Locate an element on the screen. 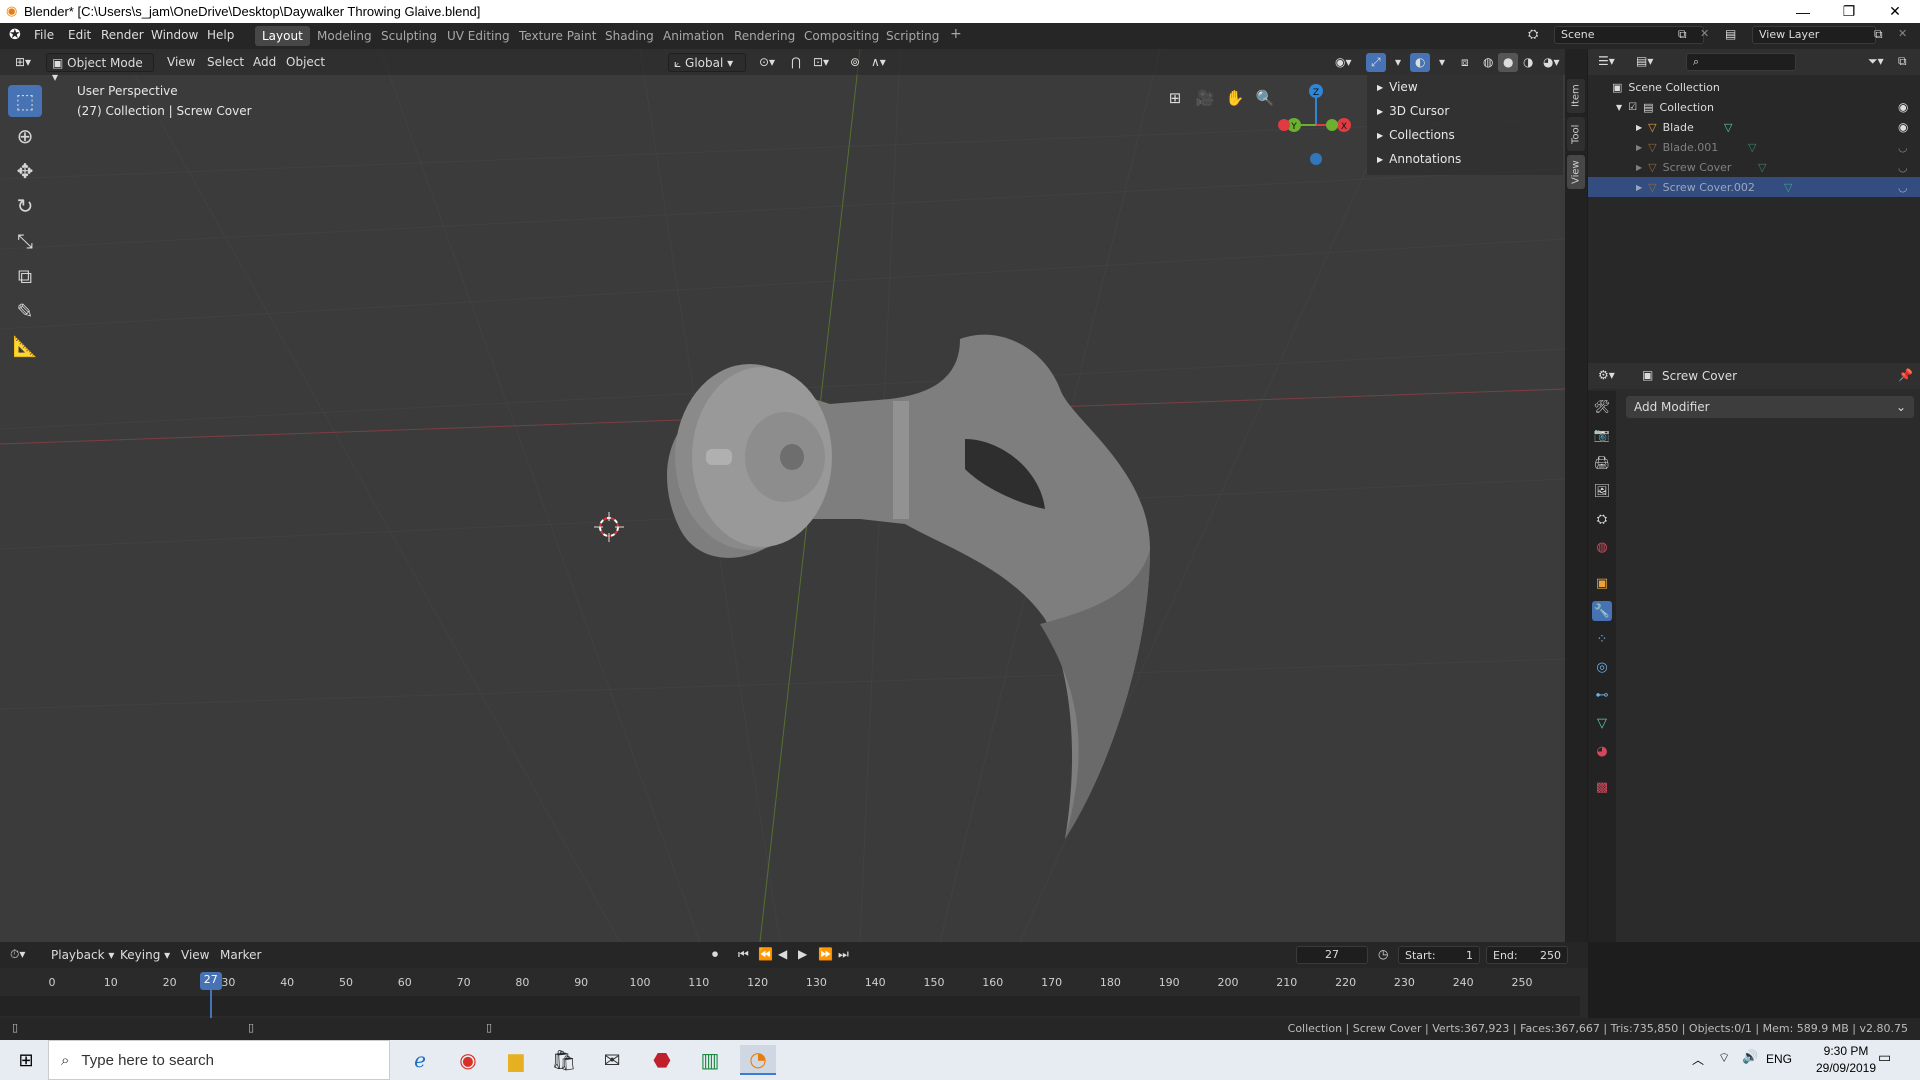  edge-browser-icon: ℯ is located at coordinates (420, 1060).